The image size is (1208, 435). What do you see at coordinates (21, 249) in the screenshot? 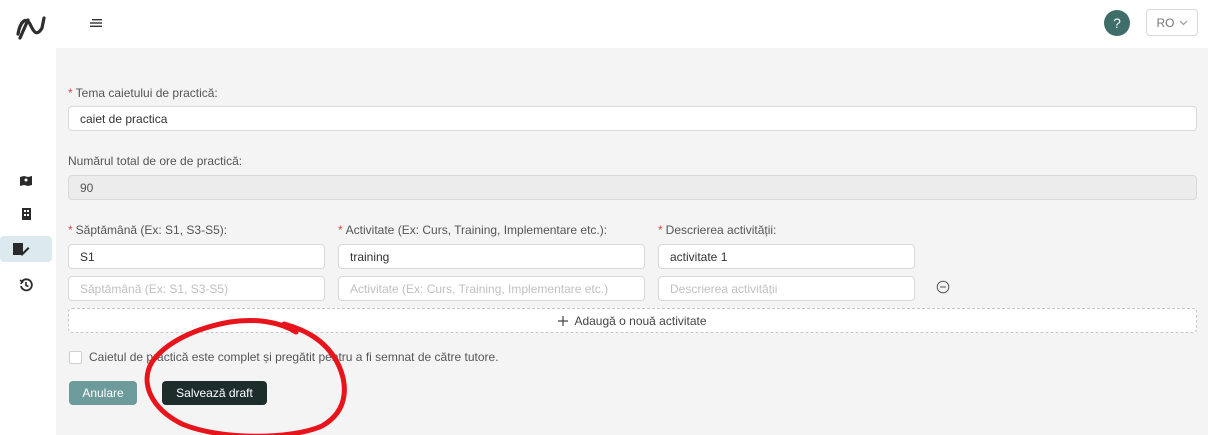
I see `notebook-edit-icon` at bounding box center [21, 249].